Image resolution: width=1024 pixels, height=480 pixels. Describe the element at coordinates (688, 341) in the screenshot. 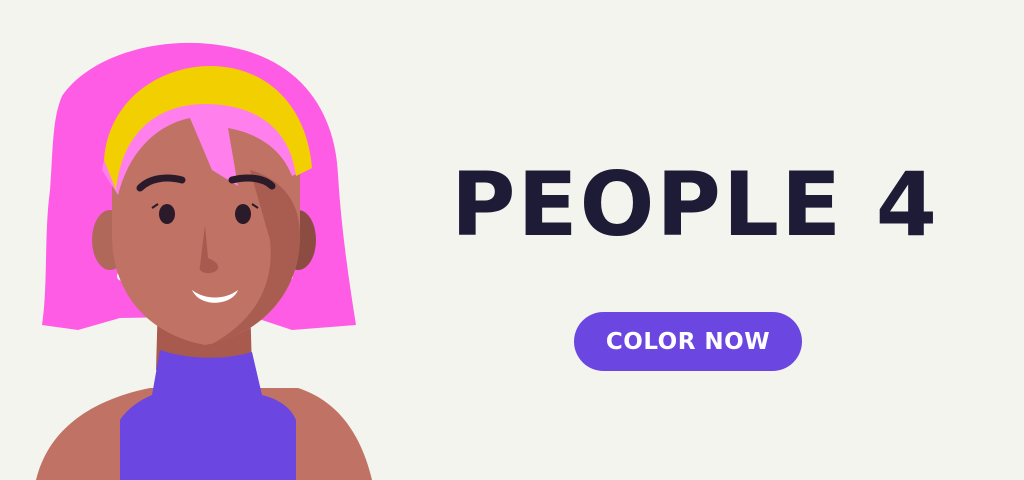

I see `color-now-button: COLOR NOW` at that location.